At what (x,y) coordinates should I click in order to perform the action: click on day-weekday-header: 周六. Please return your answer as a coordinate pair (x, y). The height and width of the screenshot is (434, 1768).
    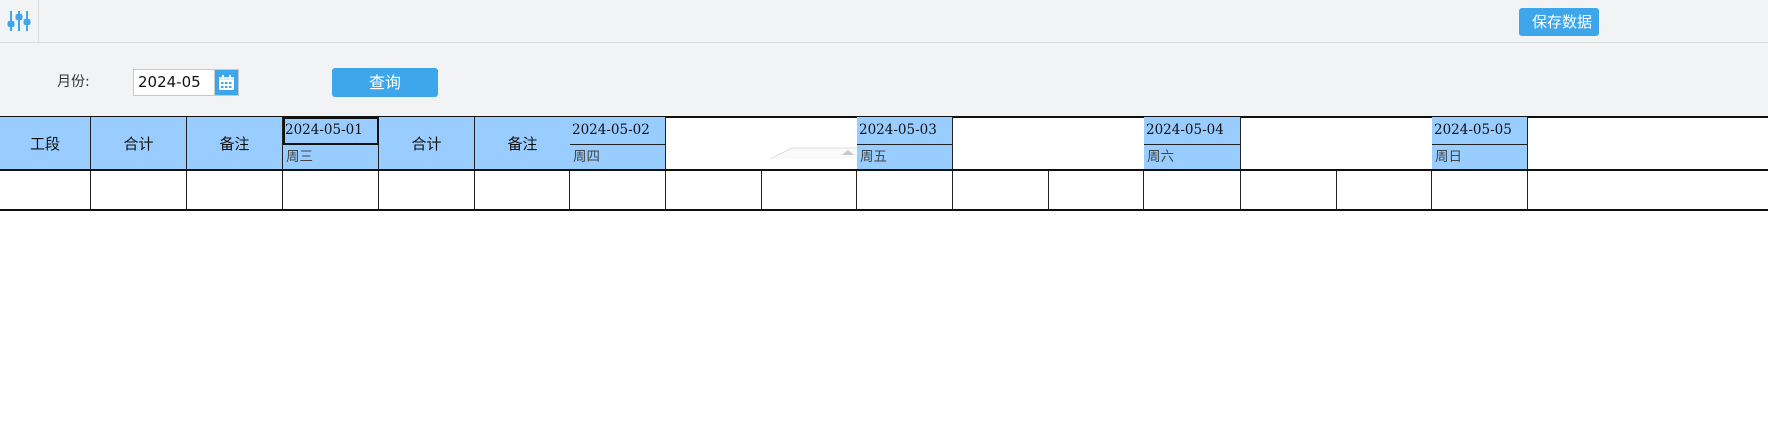
    Looking at the image, I should click on (1192, 158).